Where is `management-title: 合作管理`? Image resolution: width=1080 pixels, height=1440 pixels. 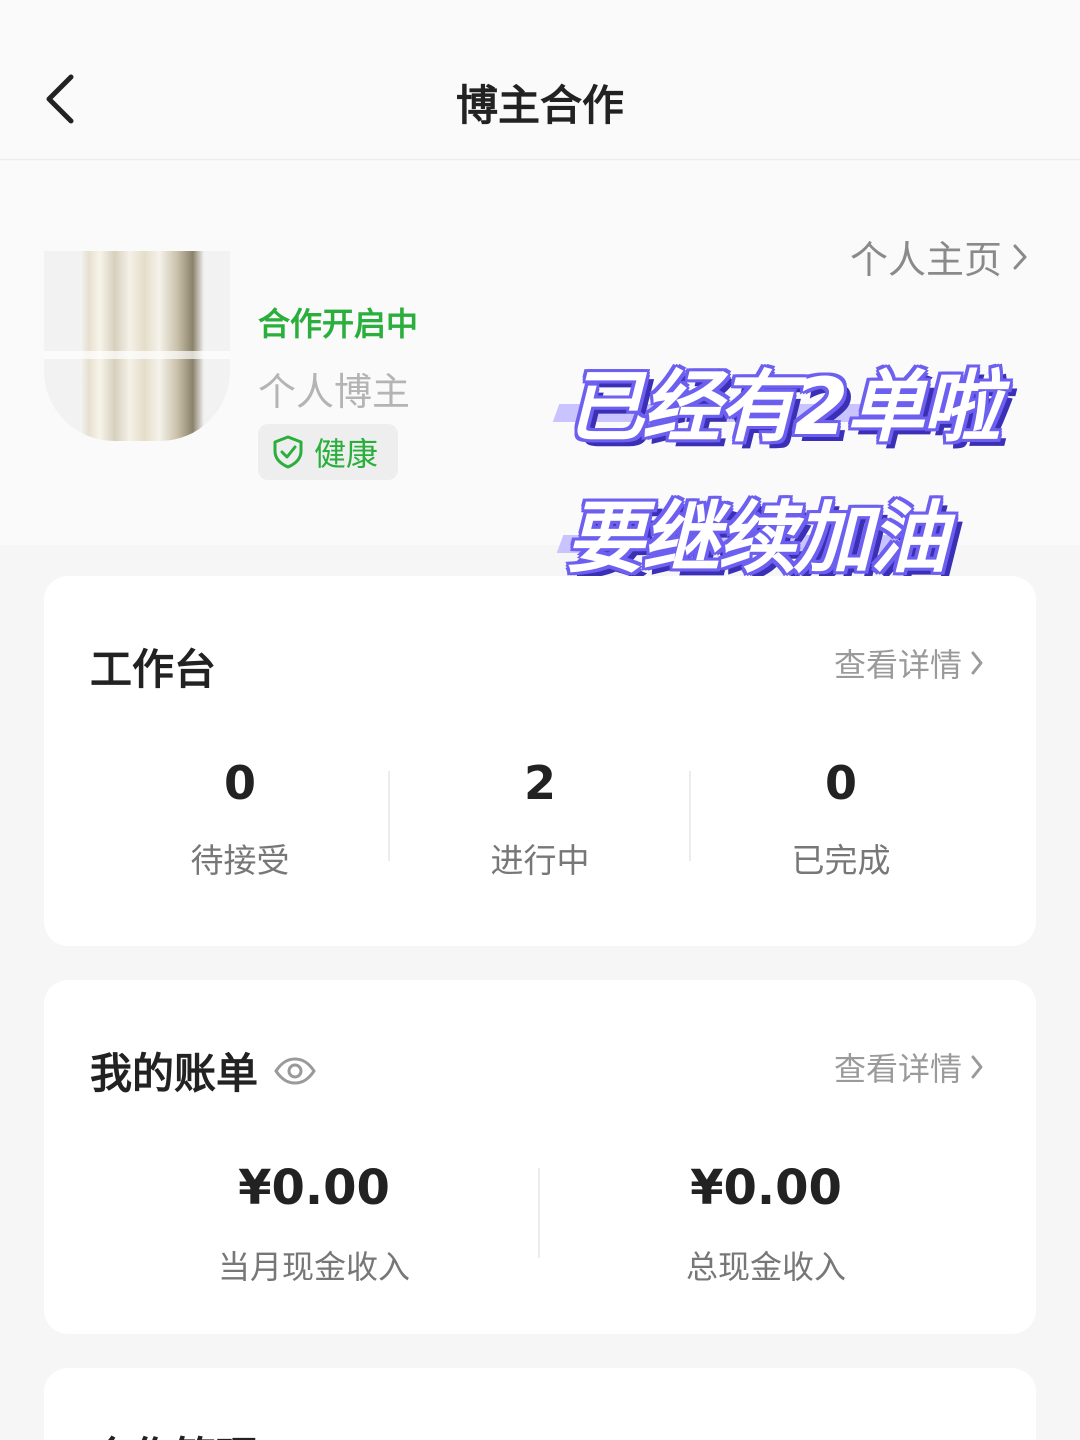 management-title: 合作管理 is located at coordinates (174, 1432).